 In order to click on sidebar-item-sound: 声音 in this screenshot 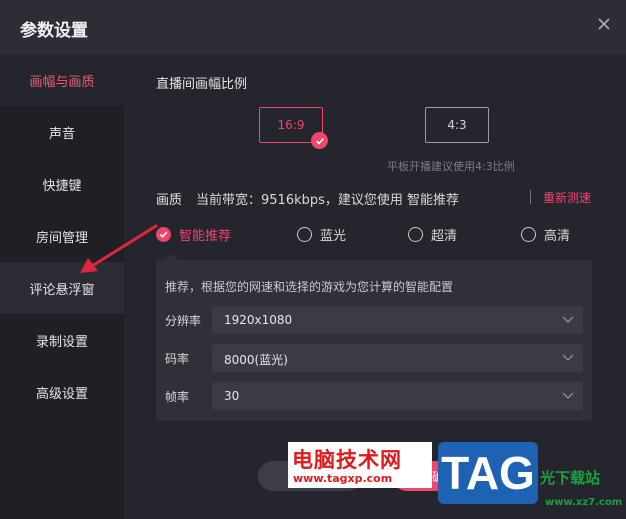, I will do `click(62, 132)`.